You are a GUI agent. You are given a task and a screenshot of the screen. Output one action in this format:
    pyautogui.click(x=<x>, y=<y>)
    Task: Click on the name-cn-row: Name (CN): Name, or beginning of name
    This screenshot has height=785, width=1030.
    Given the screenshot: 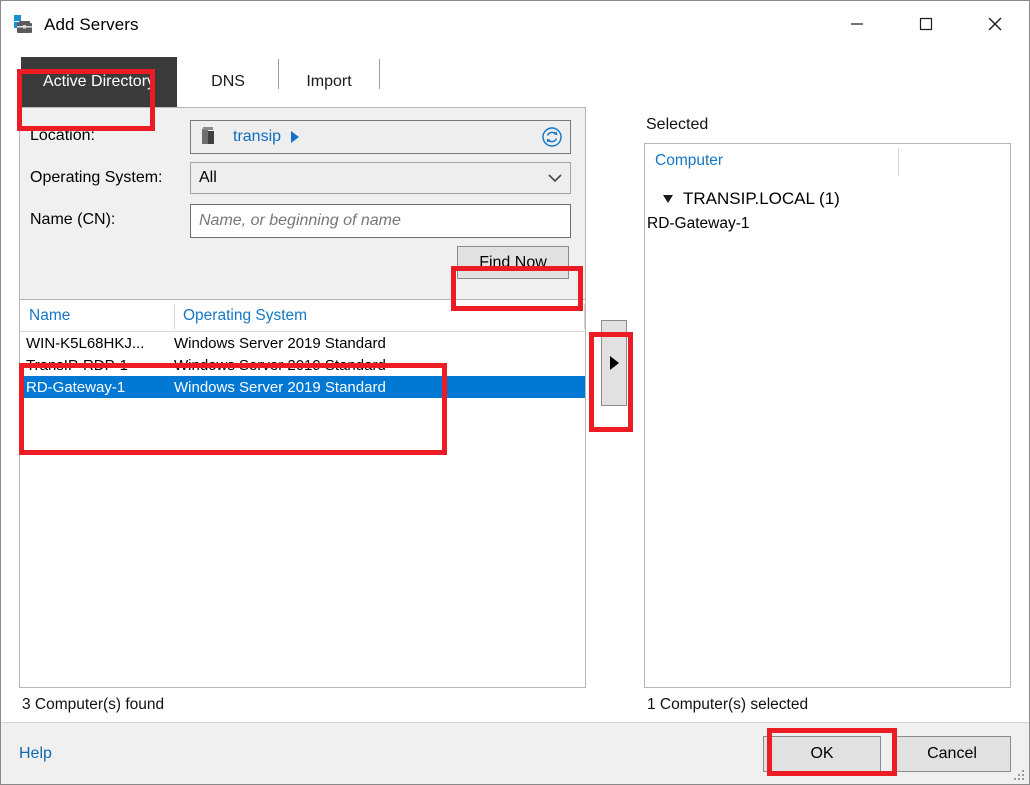 What is the action you would take?
    pyautogui.click(x=300, y=221)
    